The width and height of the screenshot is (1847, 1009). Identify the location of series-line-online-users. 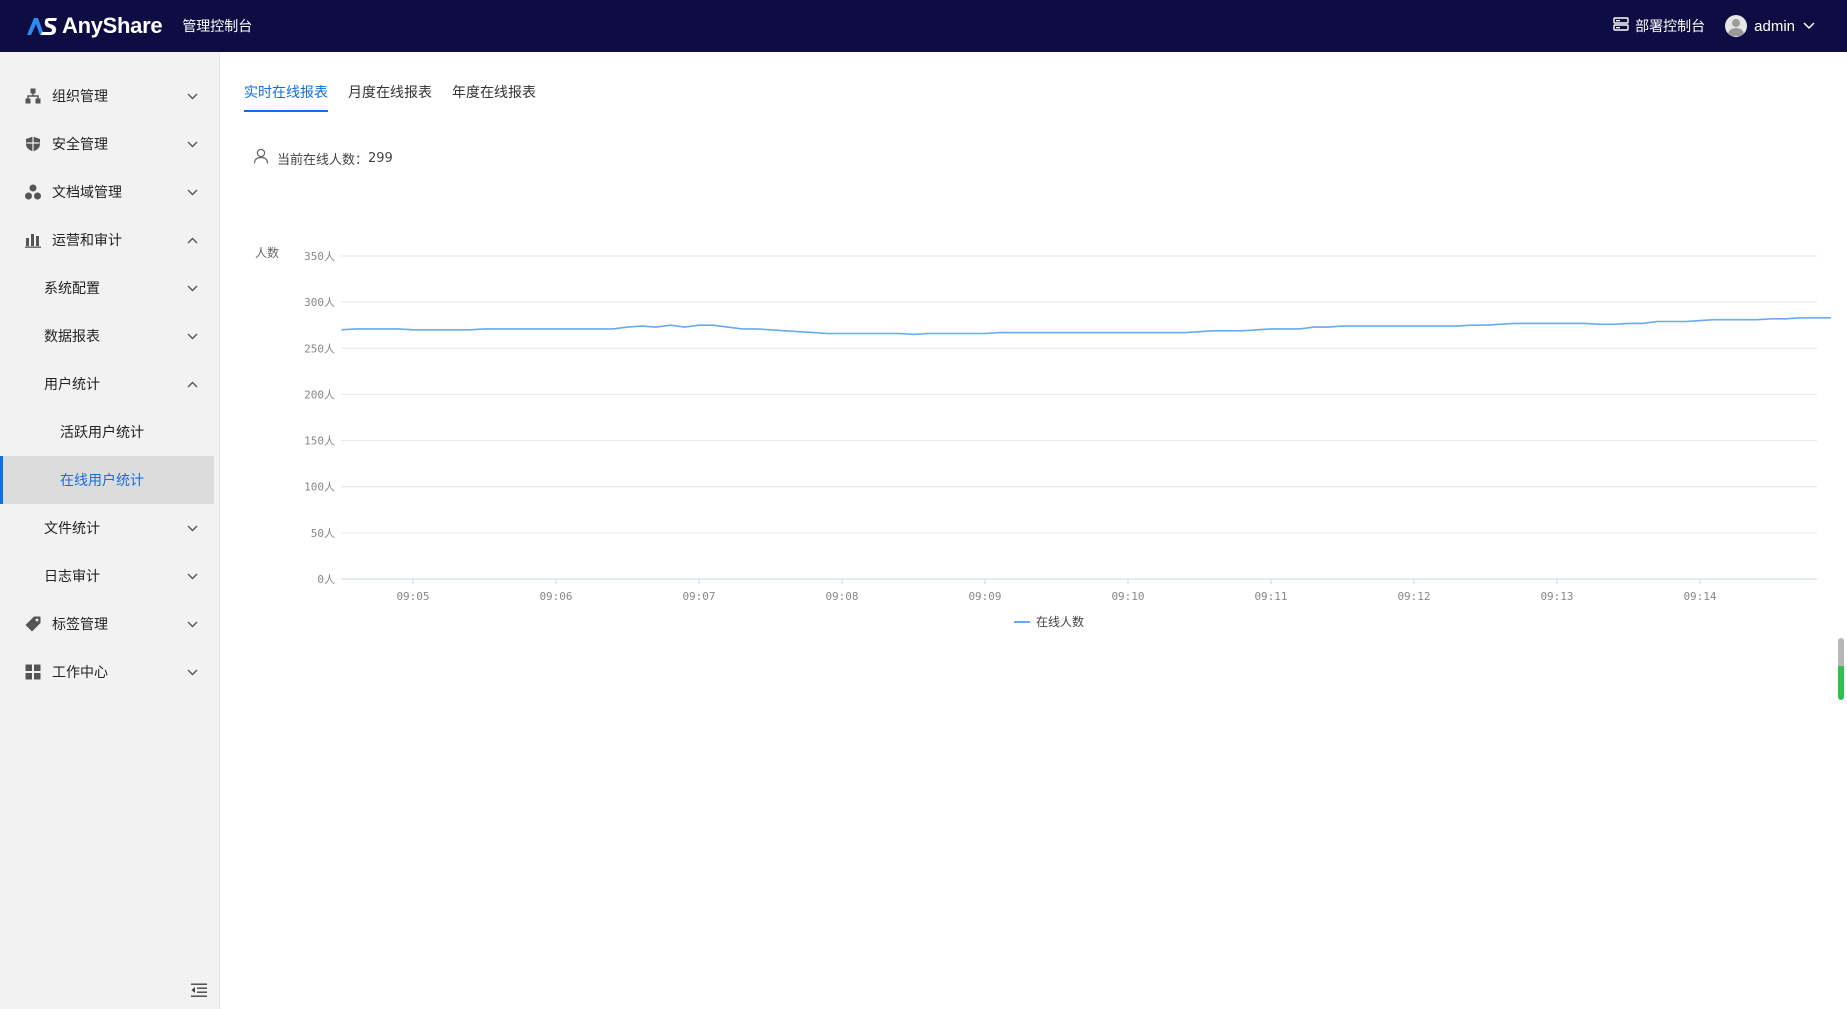
(1094, 326).